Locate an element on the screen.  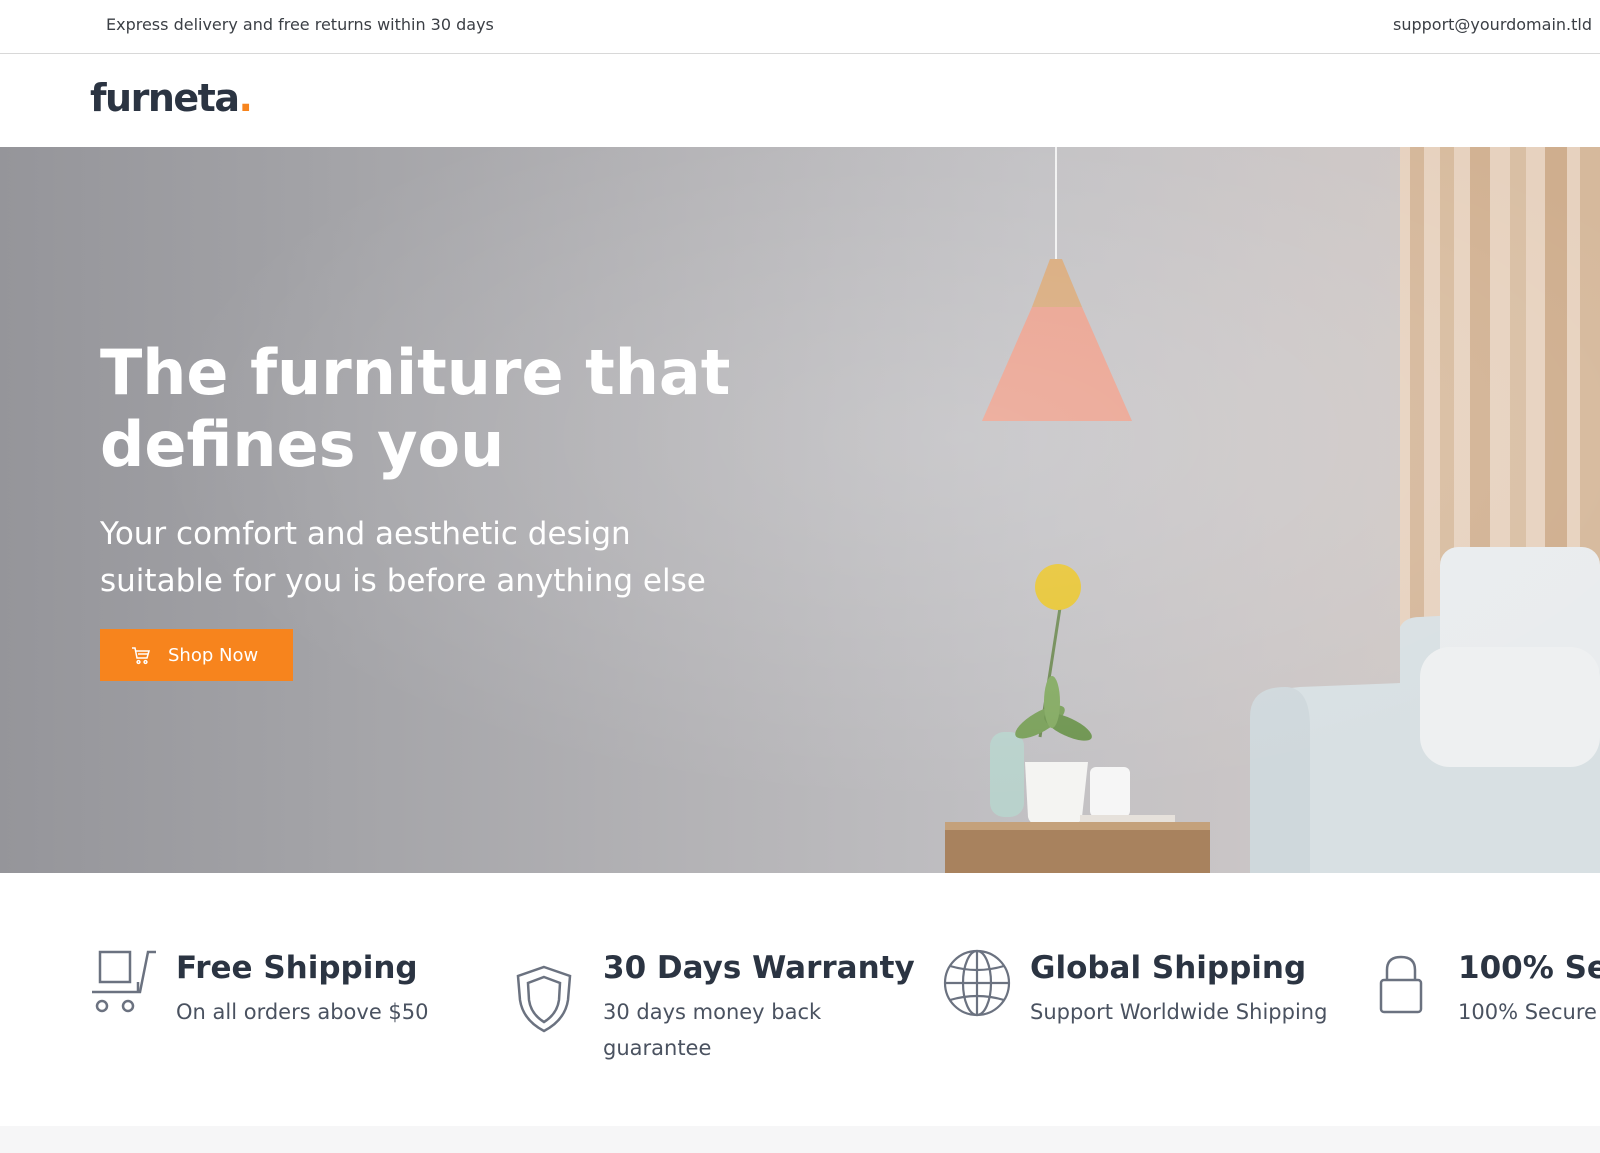
next-section-edge is located at coordinates (800, 1139).